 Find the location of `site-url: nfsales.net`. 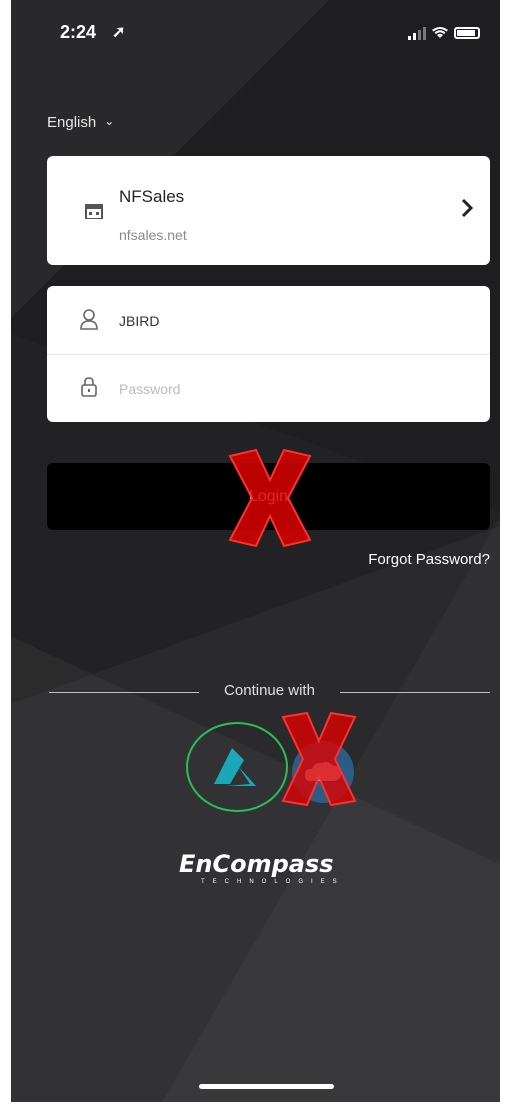

site-url: nfsales.net is located at coordinates (153, 235).